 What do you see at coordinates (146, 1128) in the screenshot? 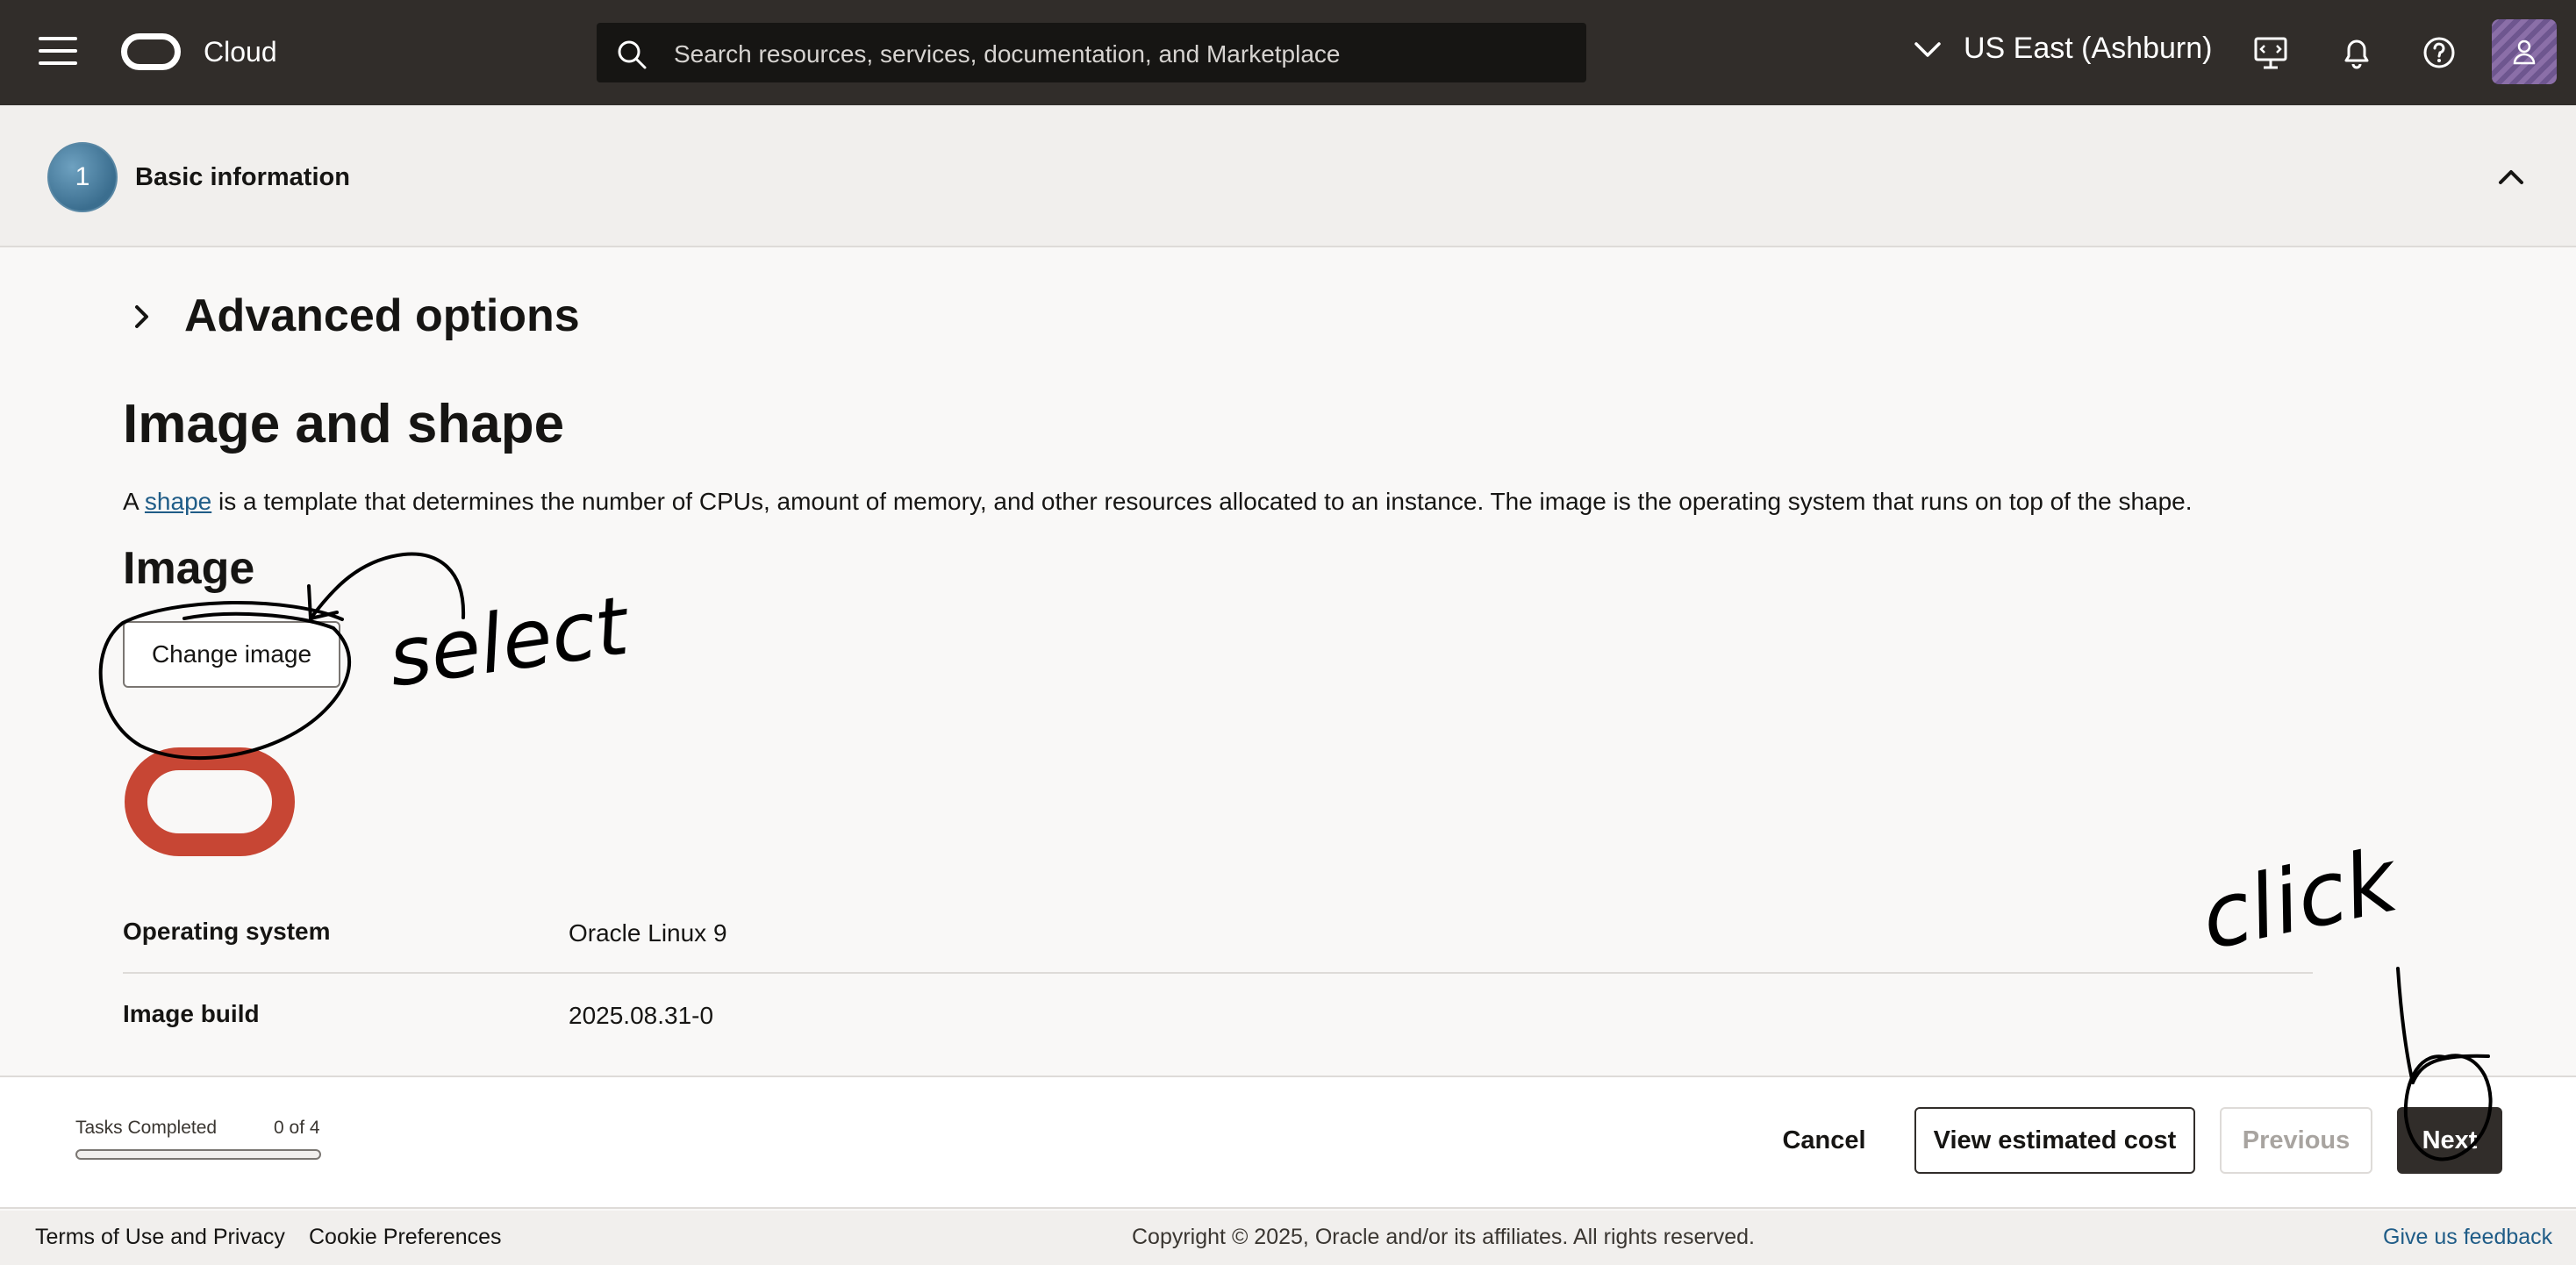
I see `tasks-completed-label: Tasks Completed` at bounding box center [146, 1128].